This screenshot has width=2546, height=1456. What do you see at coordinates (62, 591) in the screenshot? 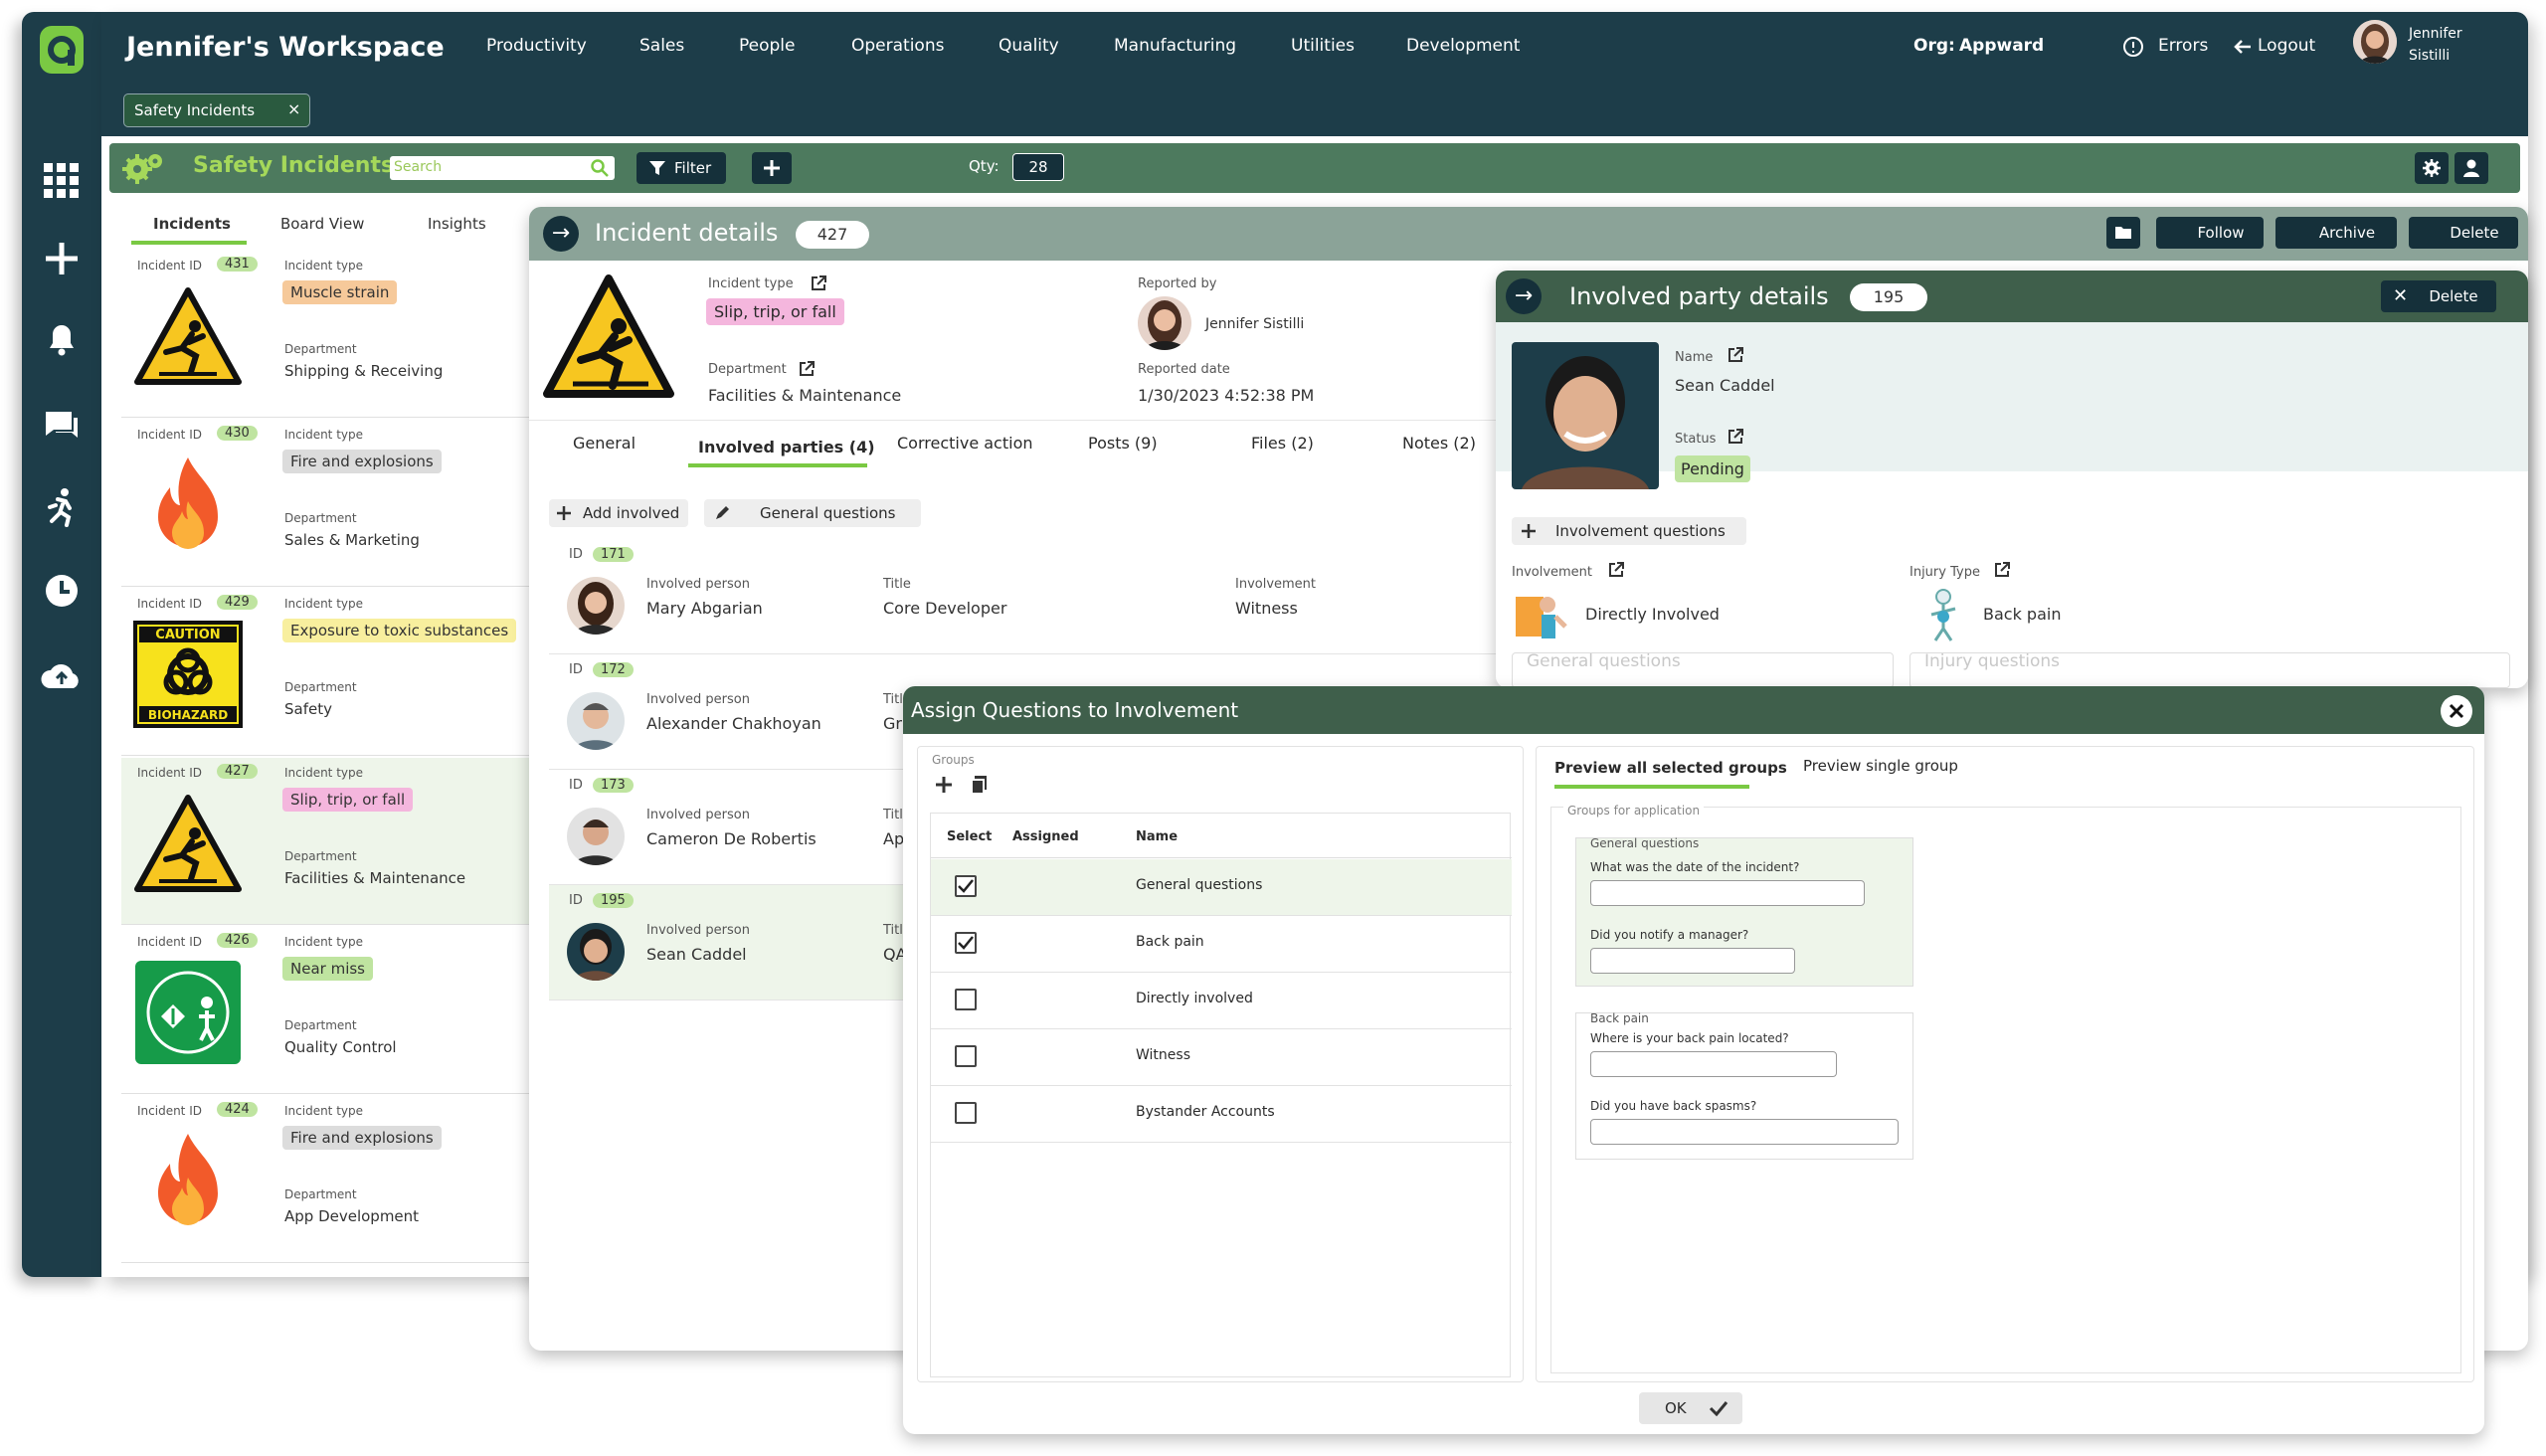
I see `clock-icon` at bounding box center [62, 591].